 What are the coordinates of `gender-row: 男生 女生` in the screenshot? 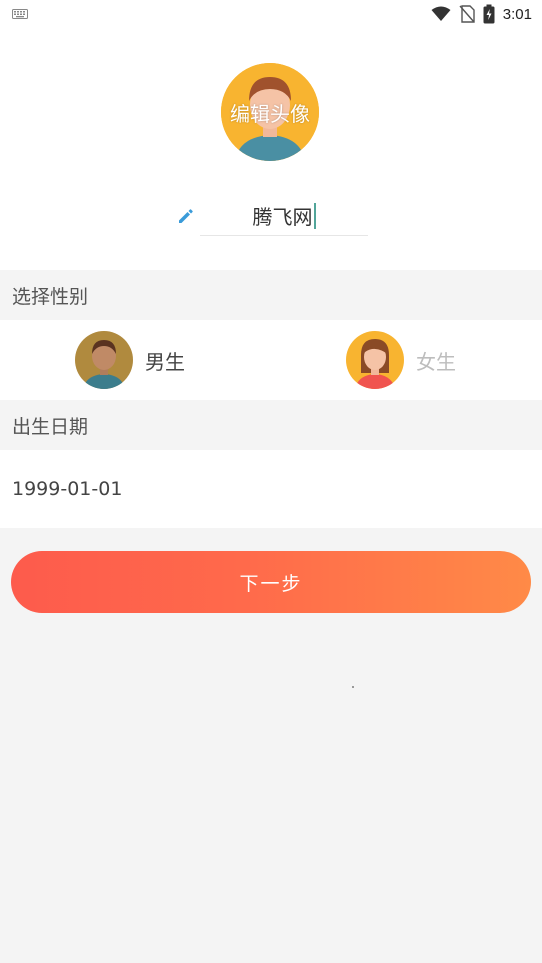 It's located at (271, 360).